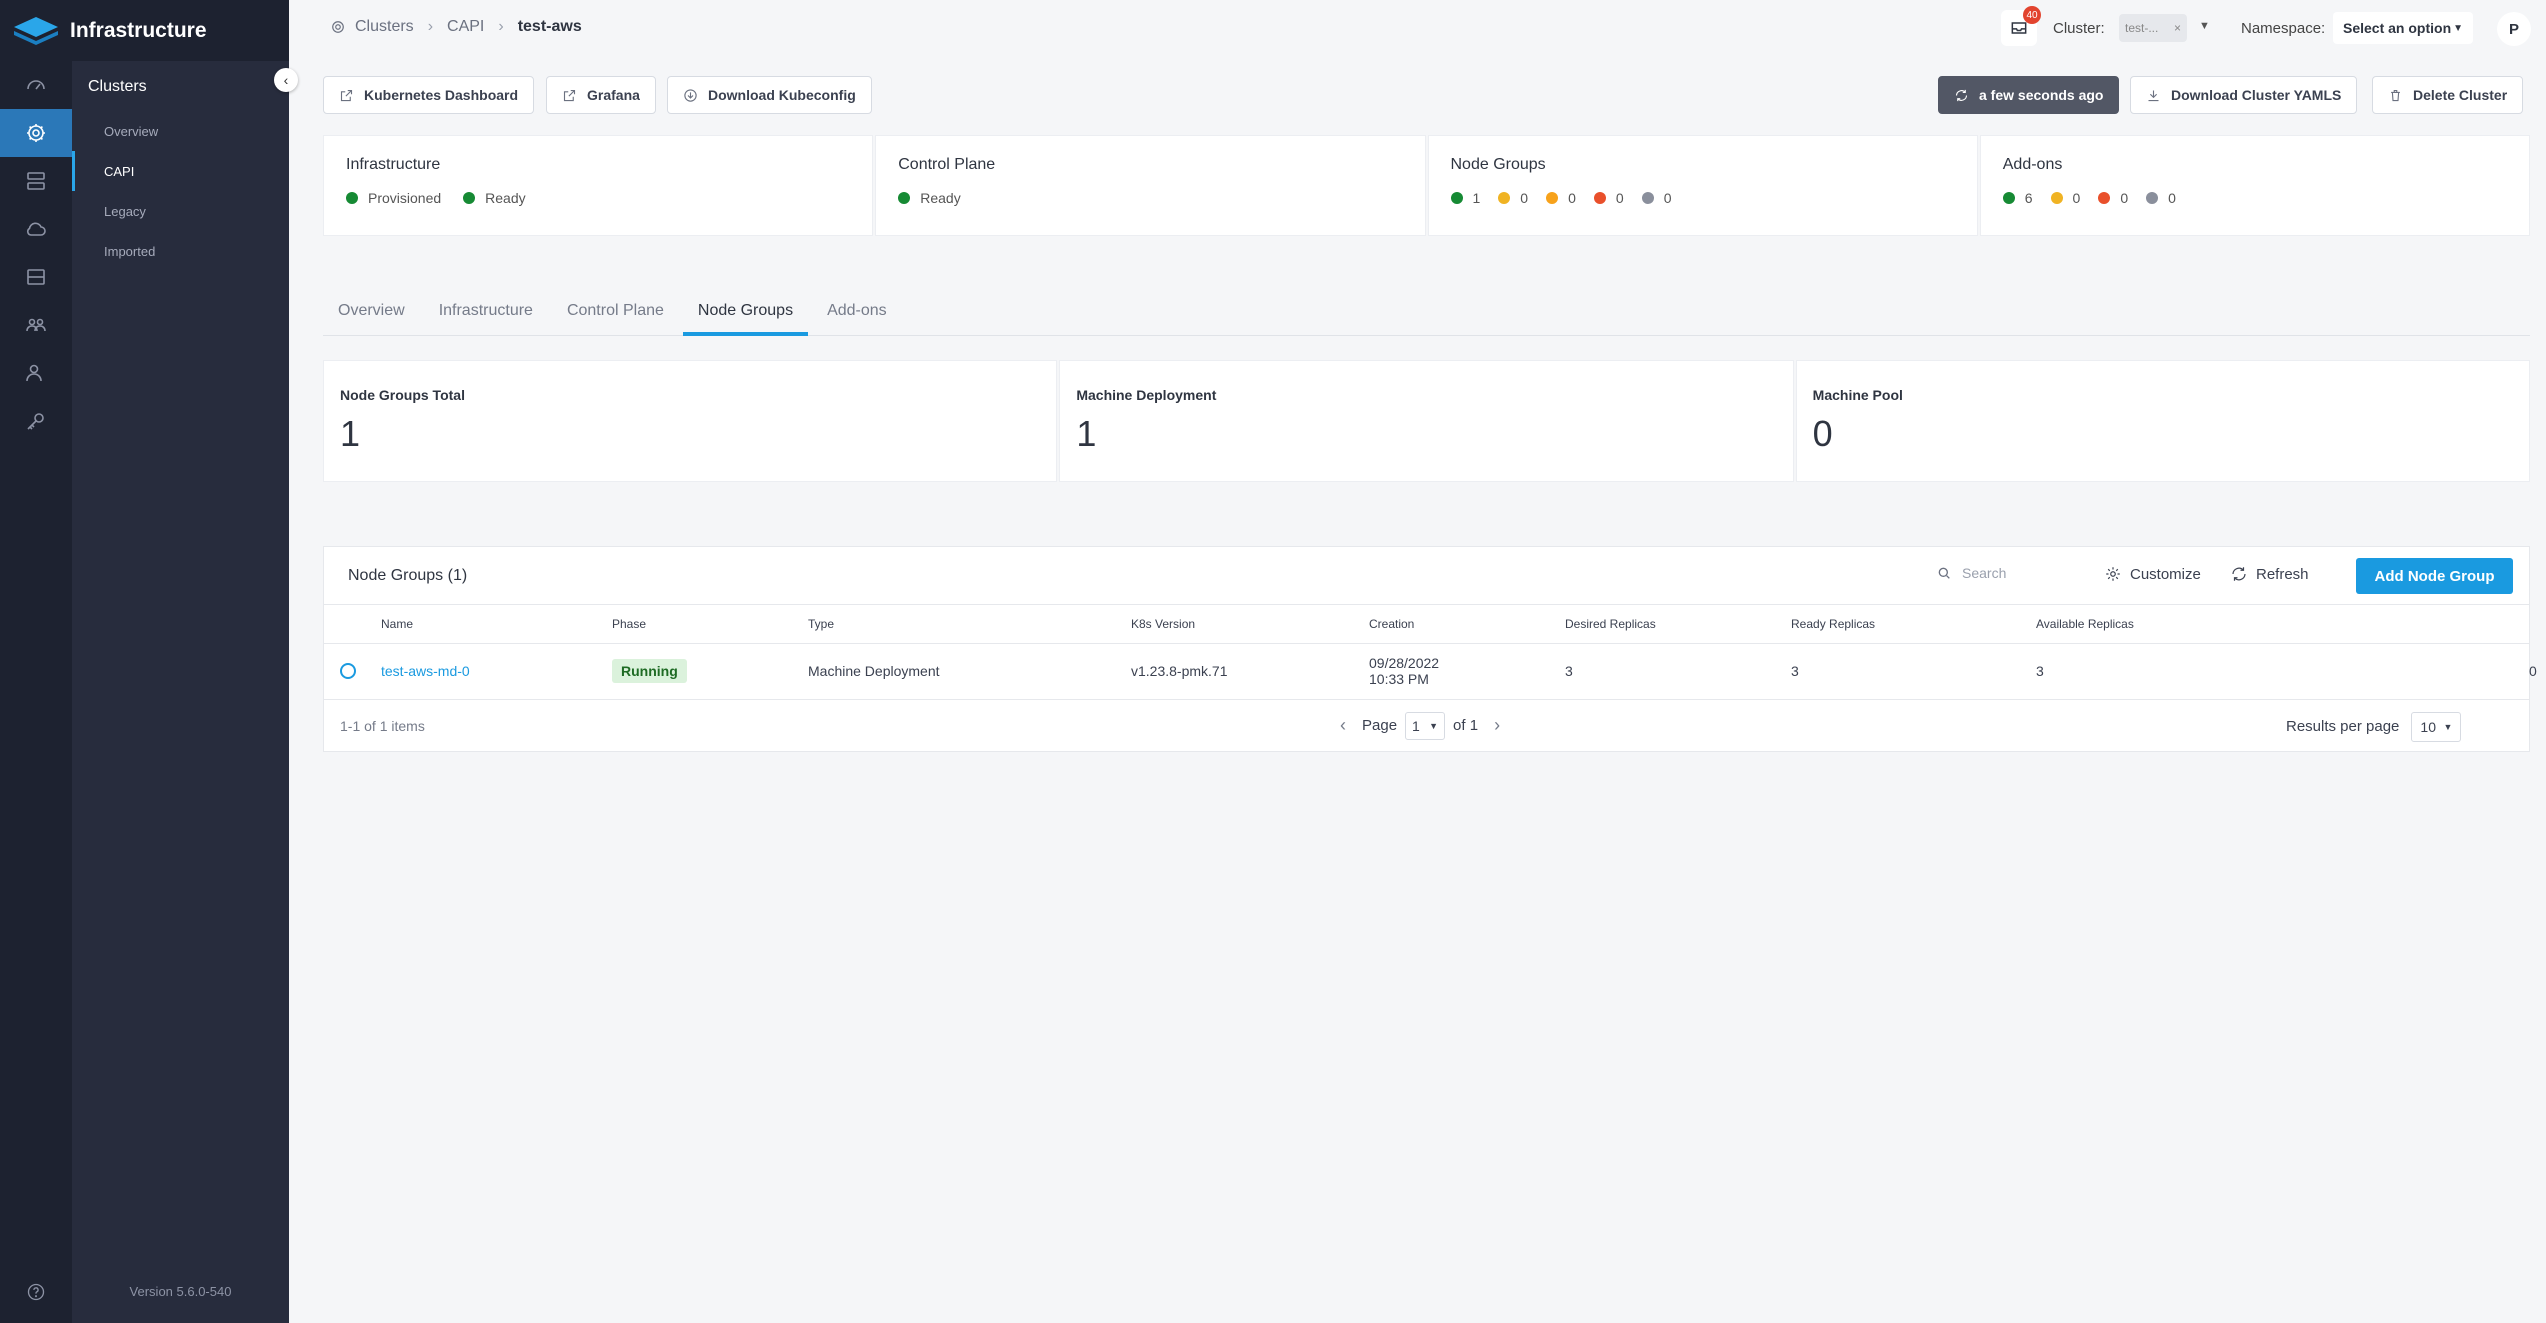 This screenshot has height=1323, width=2546. What do you see at coordinates (371, 313) in the screenshot?
I see `tab-overview: Overview` at bounding box center [371, 313].